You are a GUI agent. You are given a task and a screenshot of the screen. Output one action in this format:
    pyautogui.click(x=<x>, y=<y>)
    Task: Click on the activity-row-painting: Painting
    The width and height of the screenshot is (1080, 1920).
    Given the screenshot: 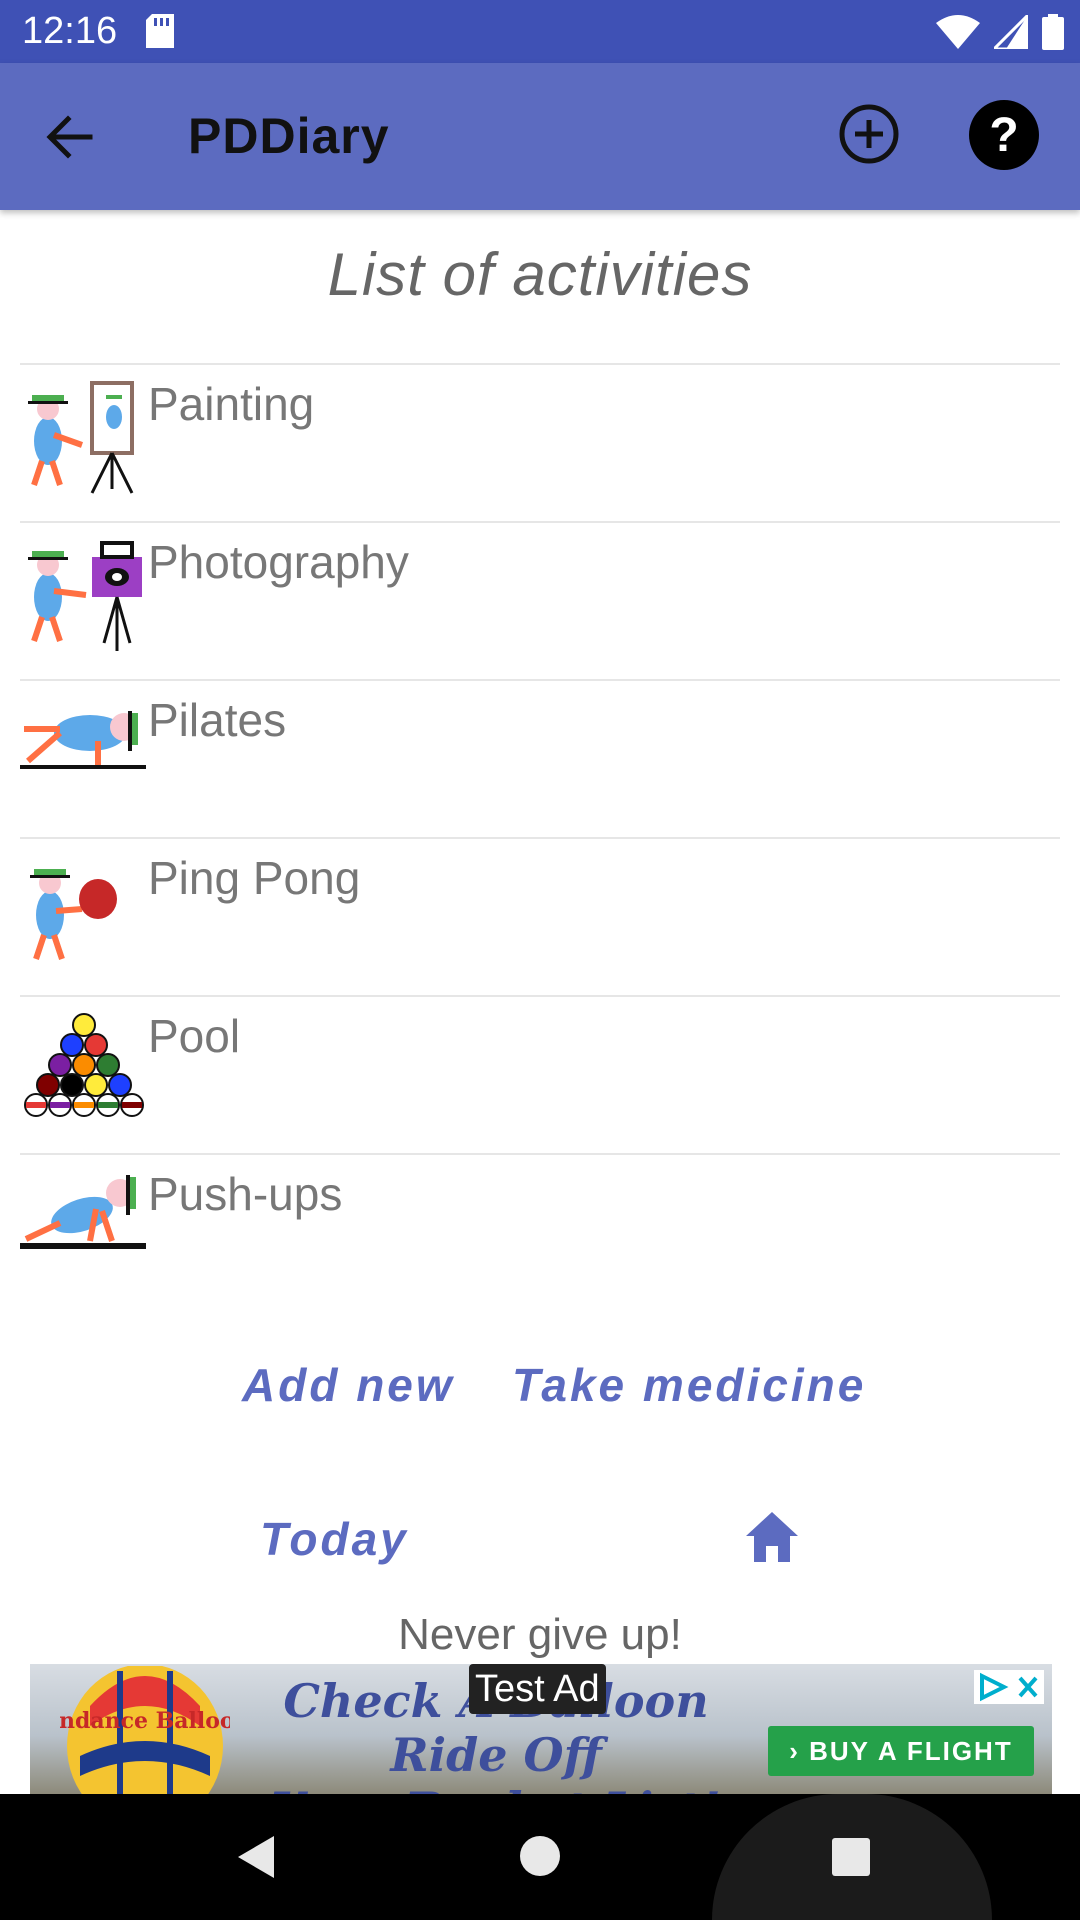 What is the action you would take?
    pyautogui.click(x=540, y=442)
    